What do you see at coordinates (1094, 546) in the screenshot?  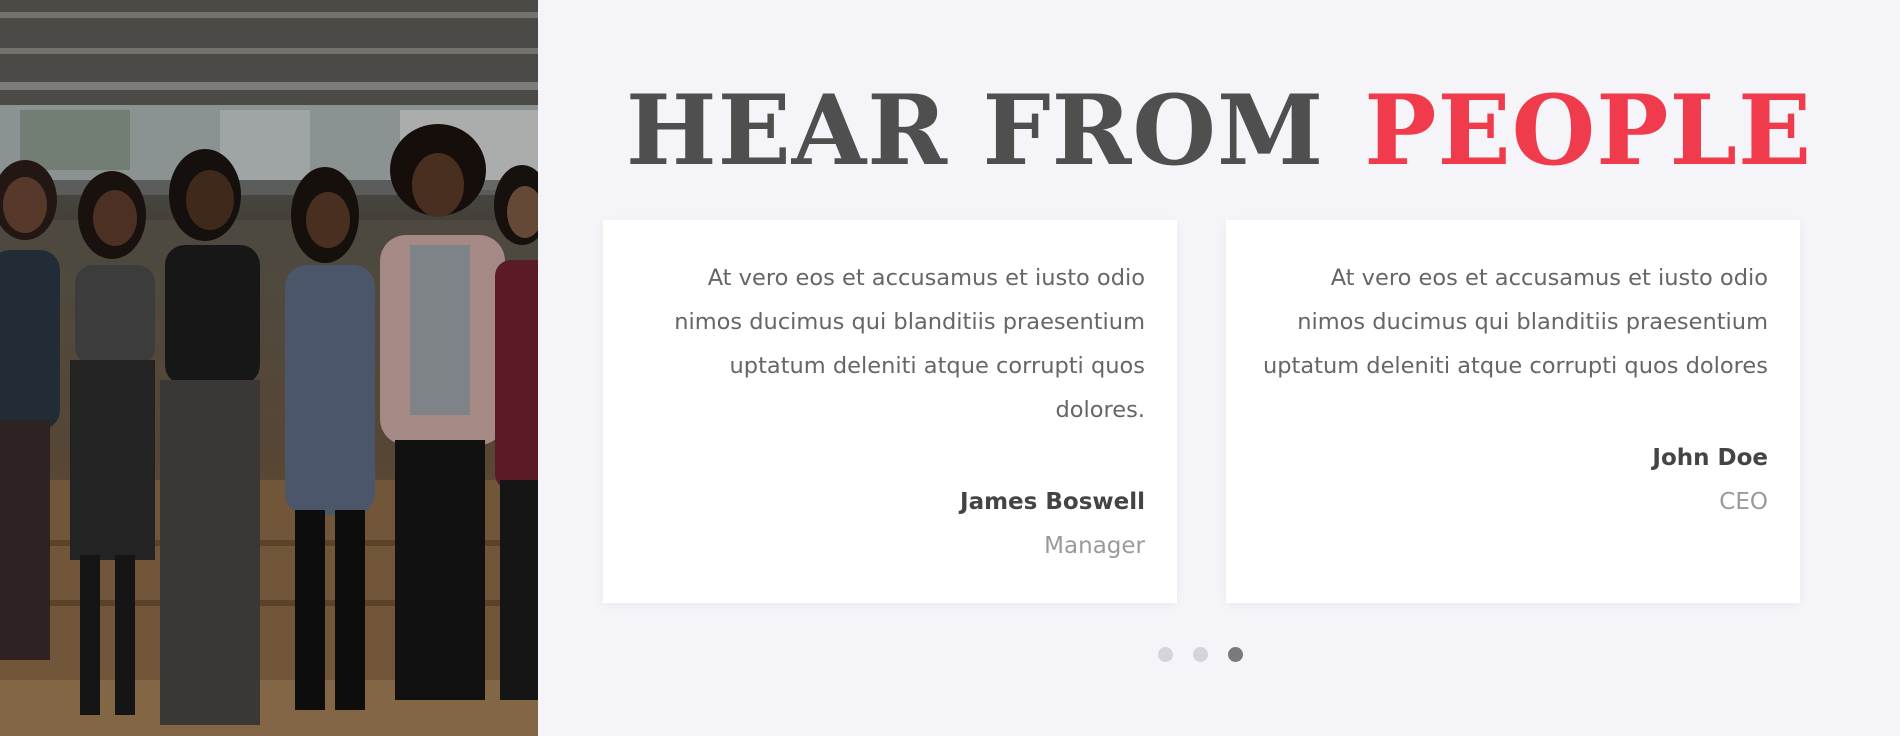 I see `testimonial-author-role: Manager` at bounding box center [1094, 546].